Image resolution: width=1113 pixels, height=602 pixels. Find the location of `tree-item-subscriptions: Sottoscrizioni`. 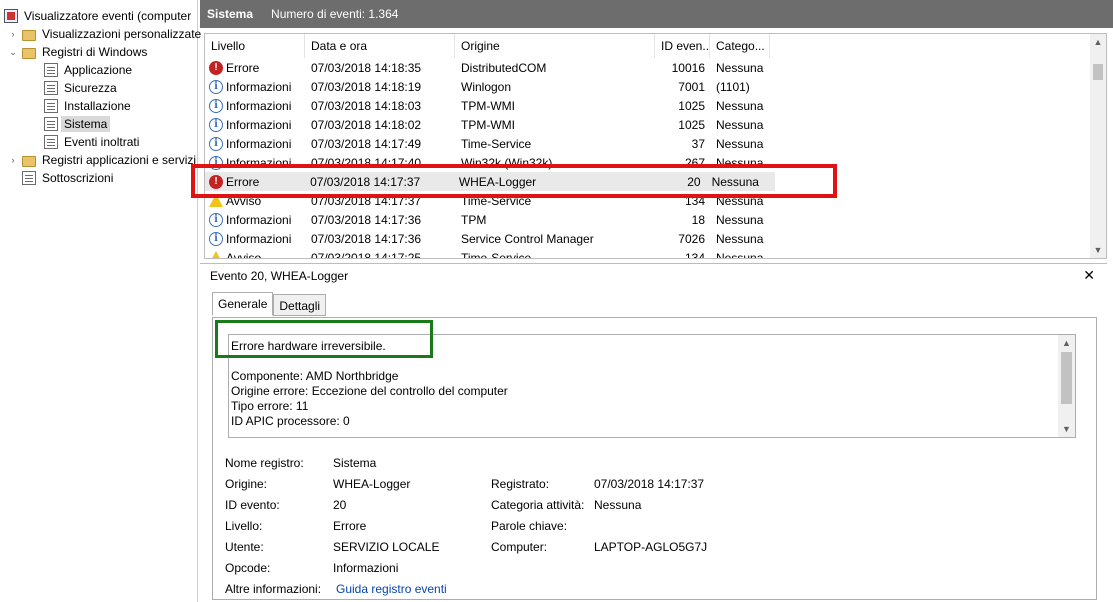

tree-item-subscriptions: Sottoscrizioni is located at coordinates (69, 178).